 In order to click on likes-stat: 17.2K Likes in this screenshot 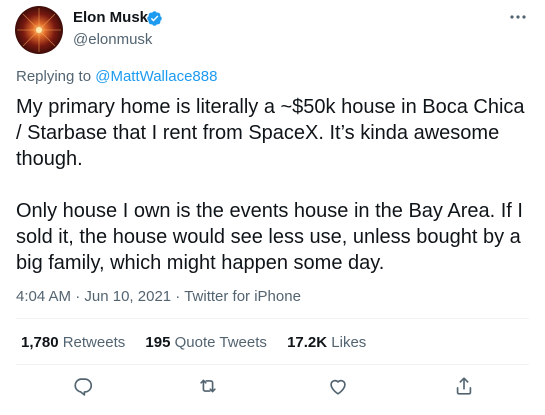, I will do `click(326, 342)`.